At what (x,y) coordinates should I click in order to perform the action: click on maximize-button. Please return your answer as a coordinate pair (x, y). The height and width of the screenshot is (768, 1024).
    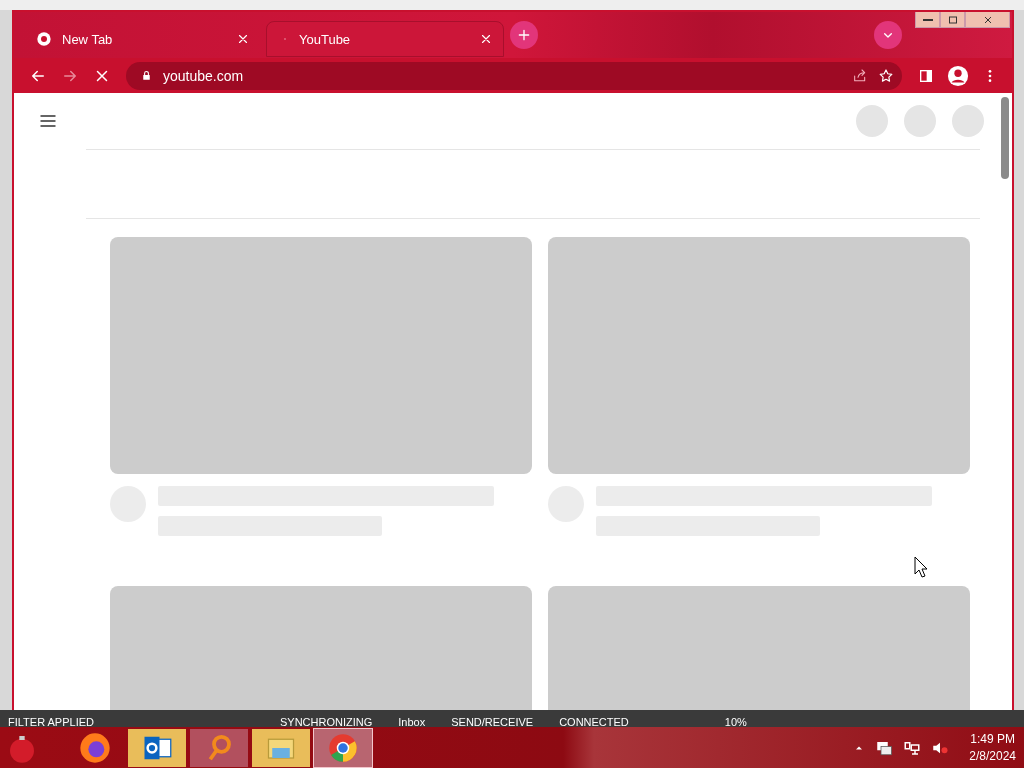
    Looking at the image, I should click on (952, 20).